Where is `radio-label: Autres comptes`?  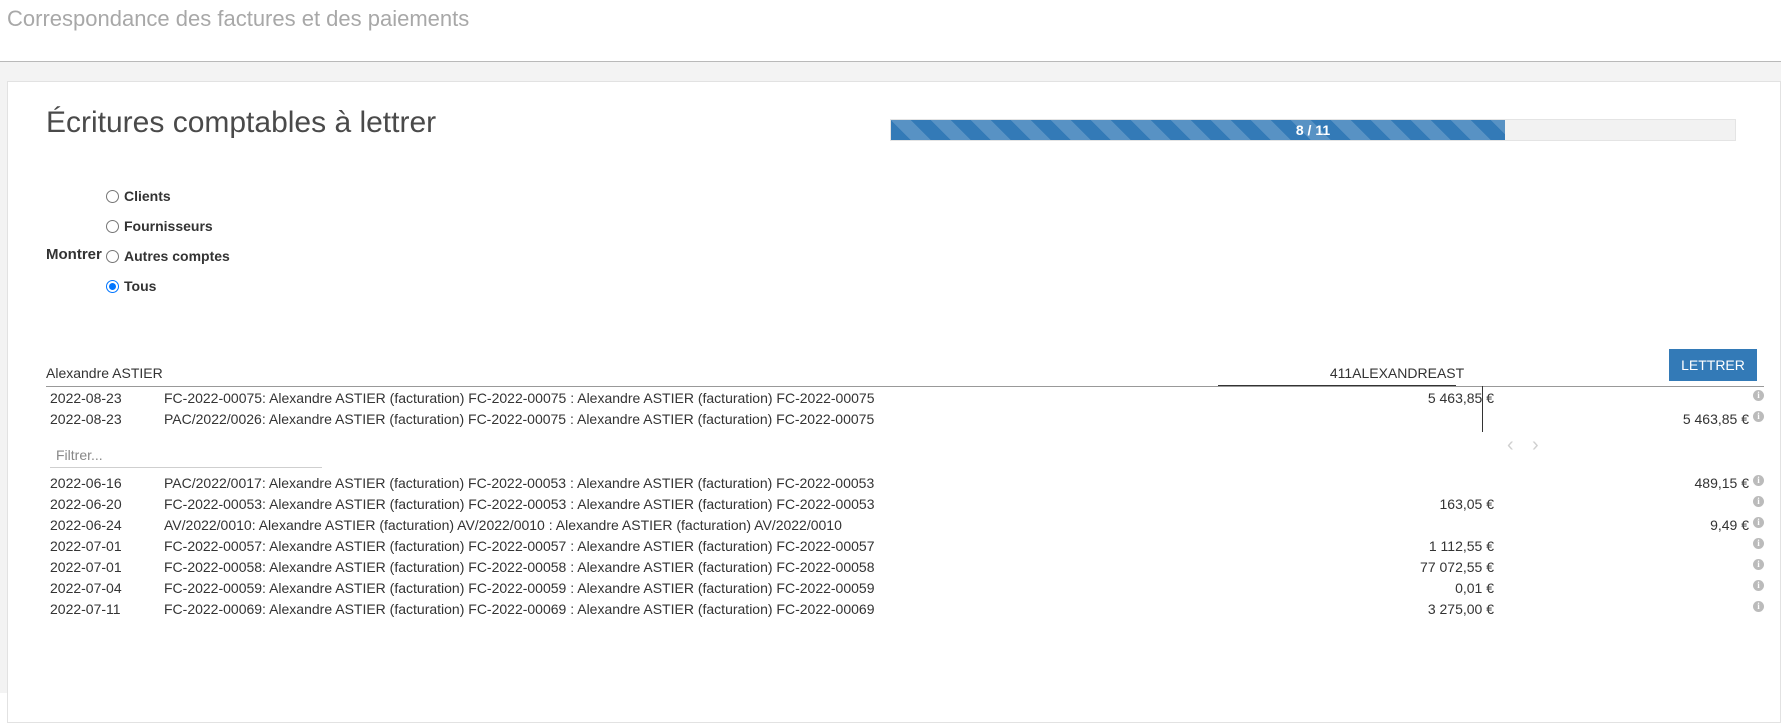
radio-label: Autres comptes is located at coordinates (177, 256).